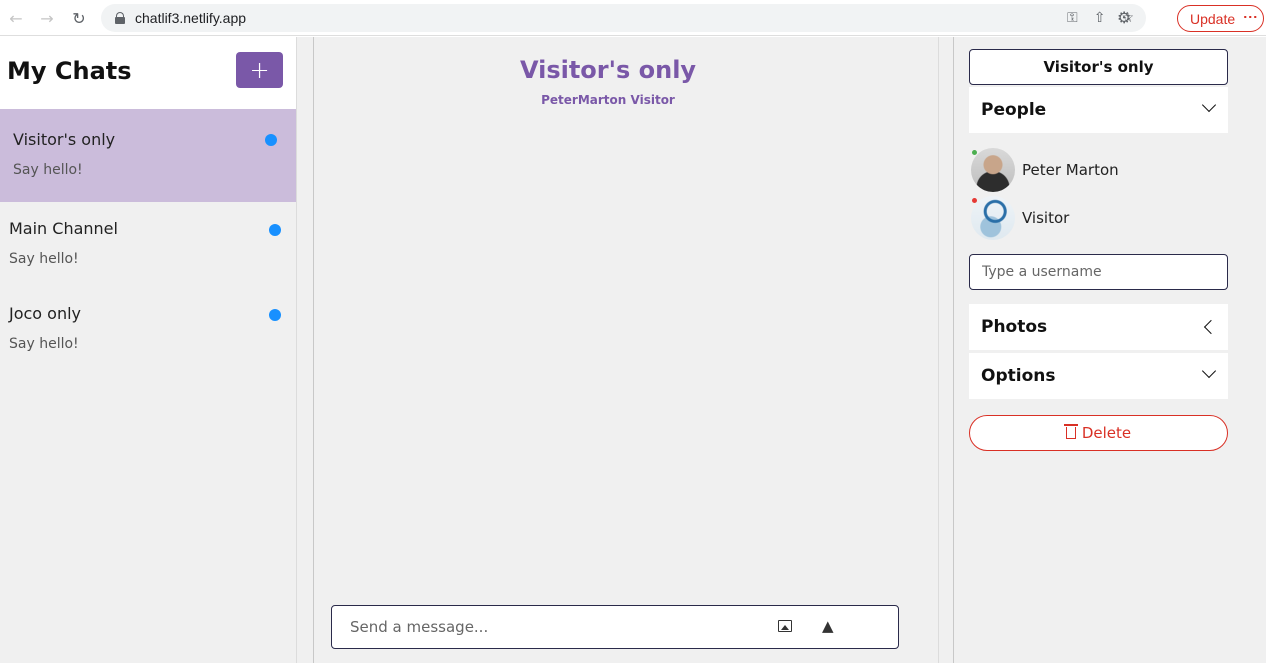 The height and width of the screenshot is (663, 1266). I want to click on photos-label: Photos, so click(1014, 327).